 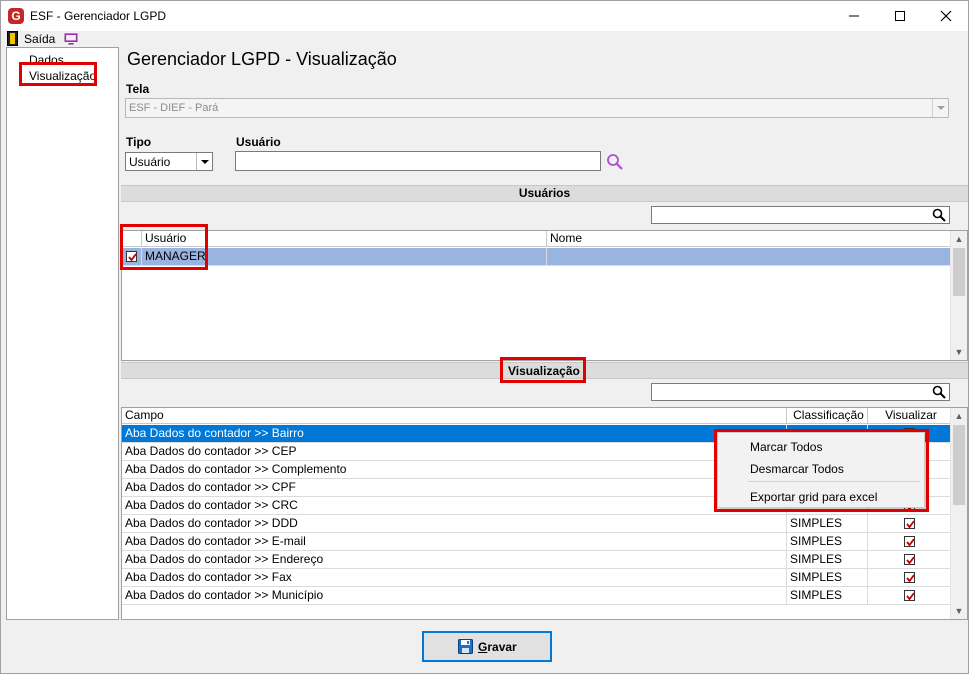 What do you see at coordinates (821, 470) in the screenshot?
I see `highlight-context-menu` at bounding box center [821, 470].